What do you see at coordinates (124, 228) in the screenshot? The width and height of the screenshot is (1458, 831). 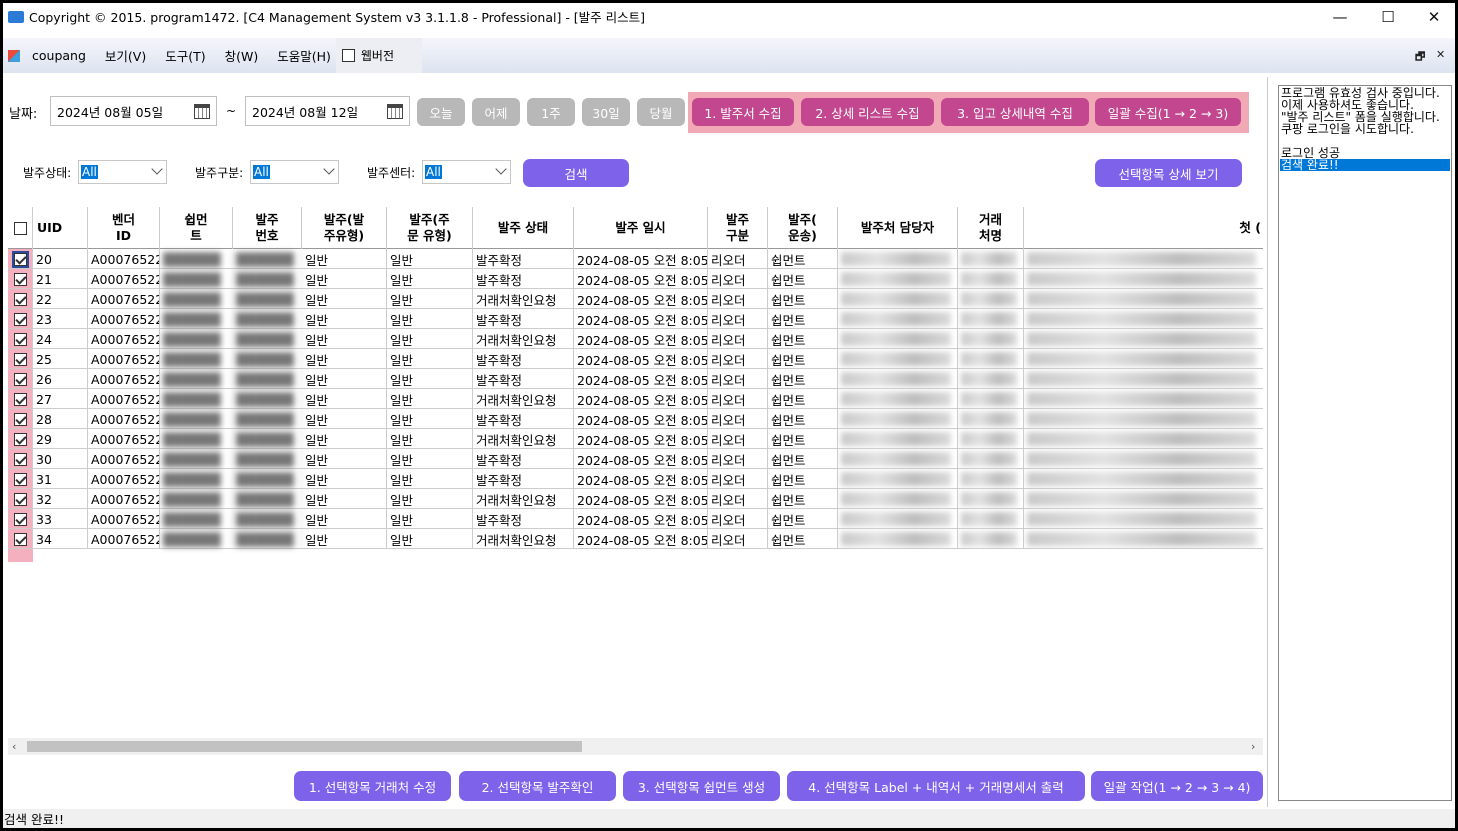 I see `header-vendor-id: 벤더 ID` at bounding box center [124, 228].